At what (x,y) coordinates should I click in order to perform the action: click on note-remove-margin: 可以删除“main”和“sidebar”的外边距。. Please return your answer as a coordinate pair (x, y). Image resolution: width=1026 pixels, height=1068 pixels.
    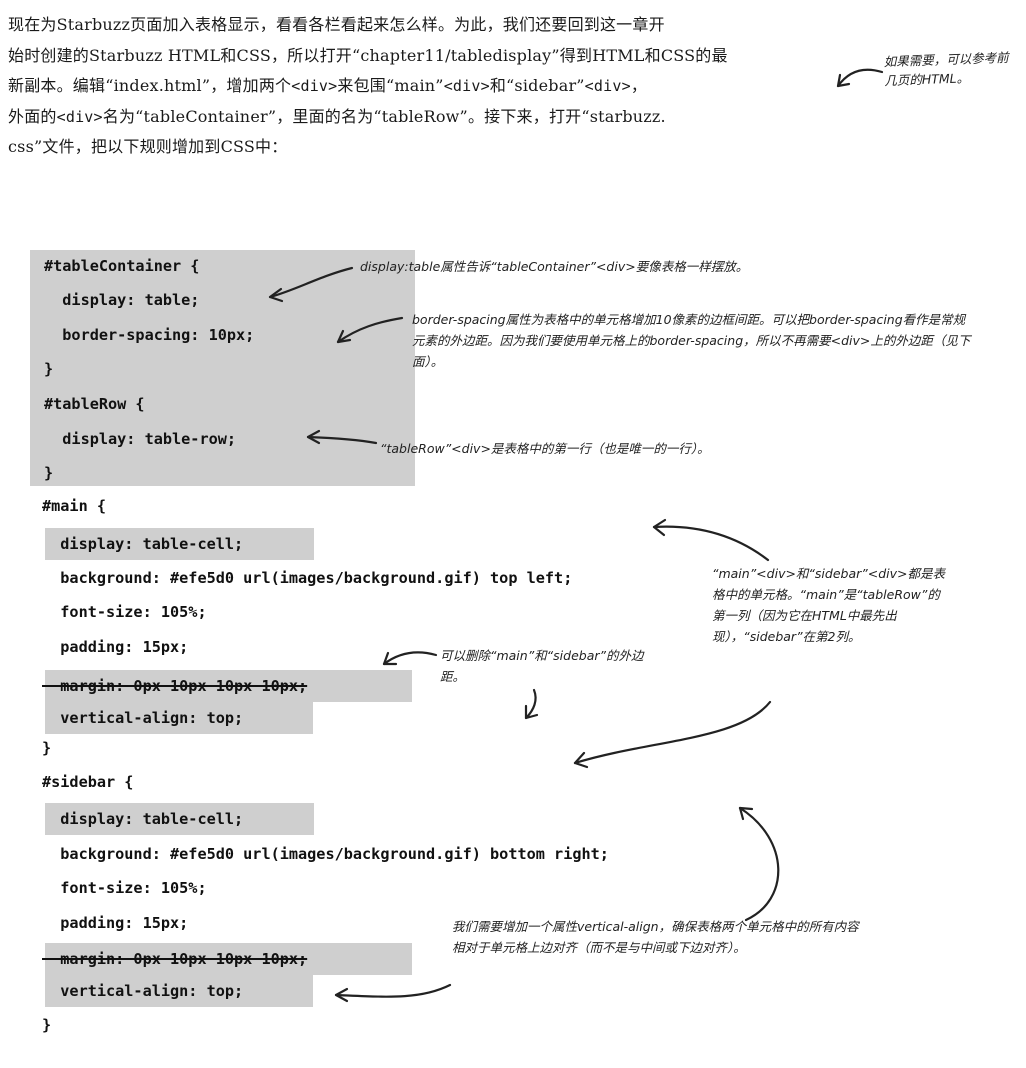
    Looking at the image, I should click on (542, 666).